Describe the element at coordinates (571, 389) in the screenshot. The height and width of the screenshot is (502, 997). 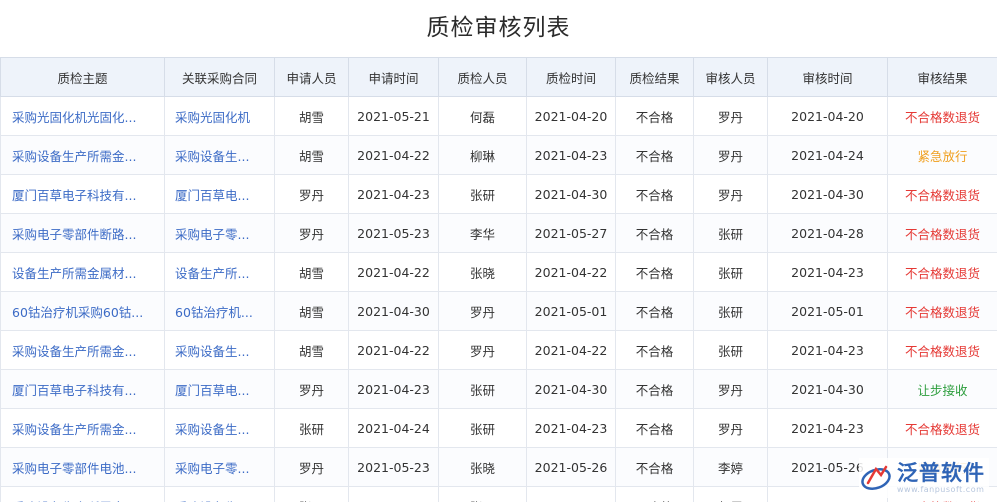
I see `cell-inspect-time: 2021-04-30` at that location.